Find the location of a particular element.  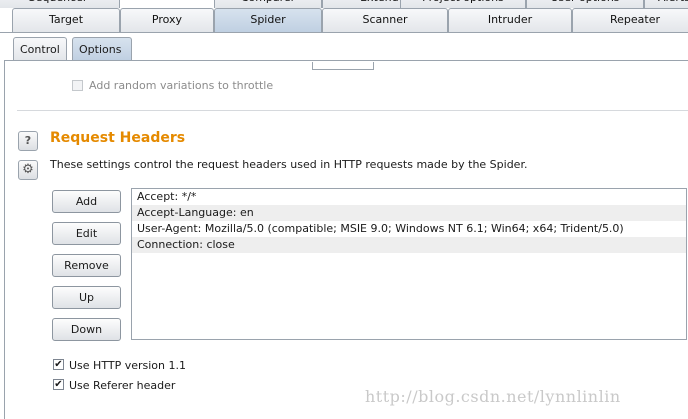

list-item: Connection: close is located at coordinates (409, 245).